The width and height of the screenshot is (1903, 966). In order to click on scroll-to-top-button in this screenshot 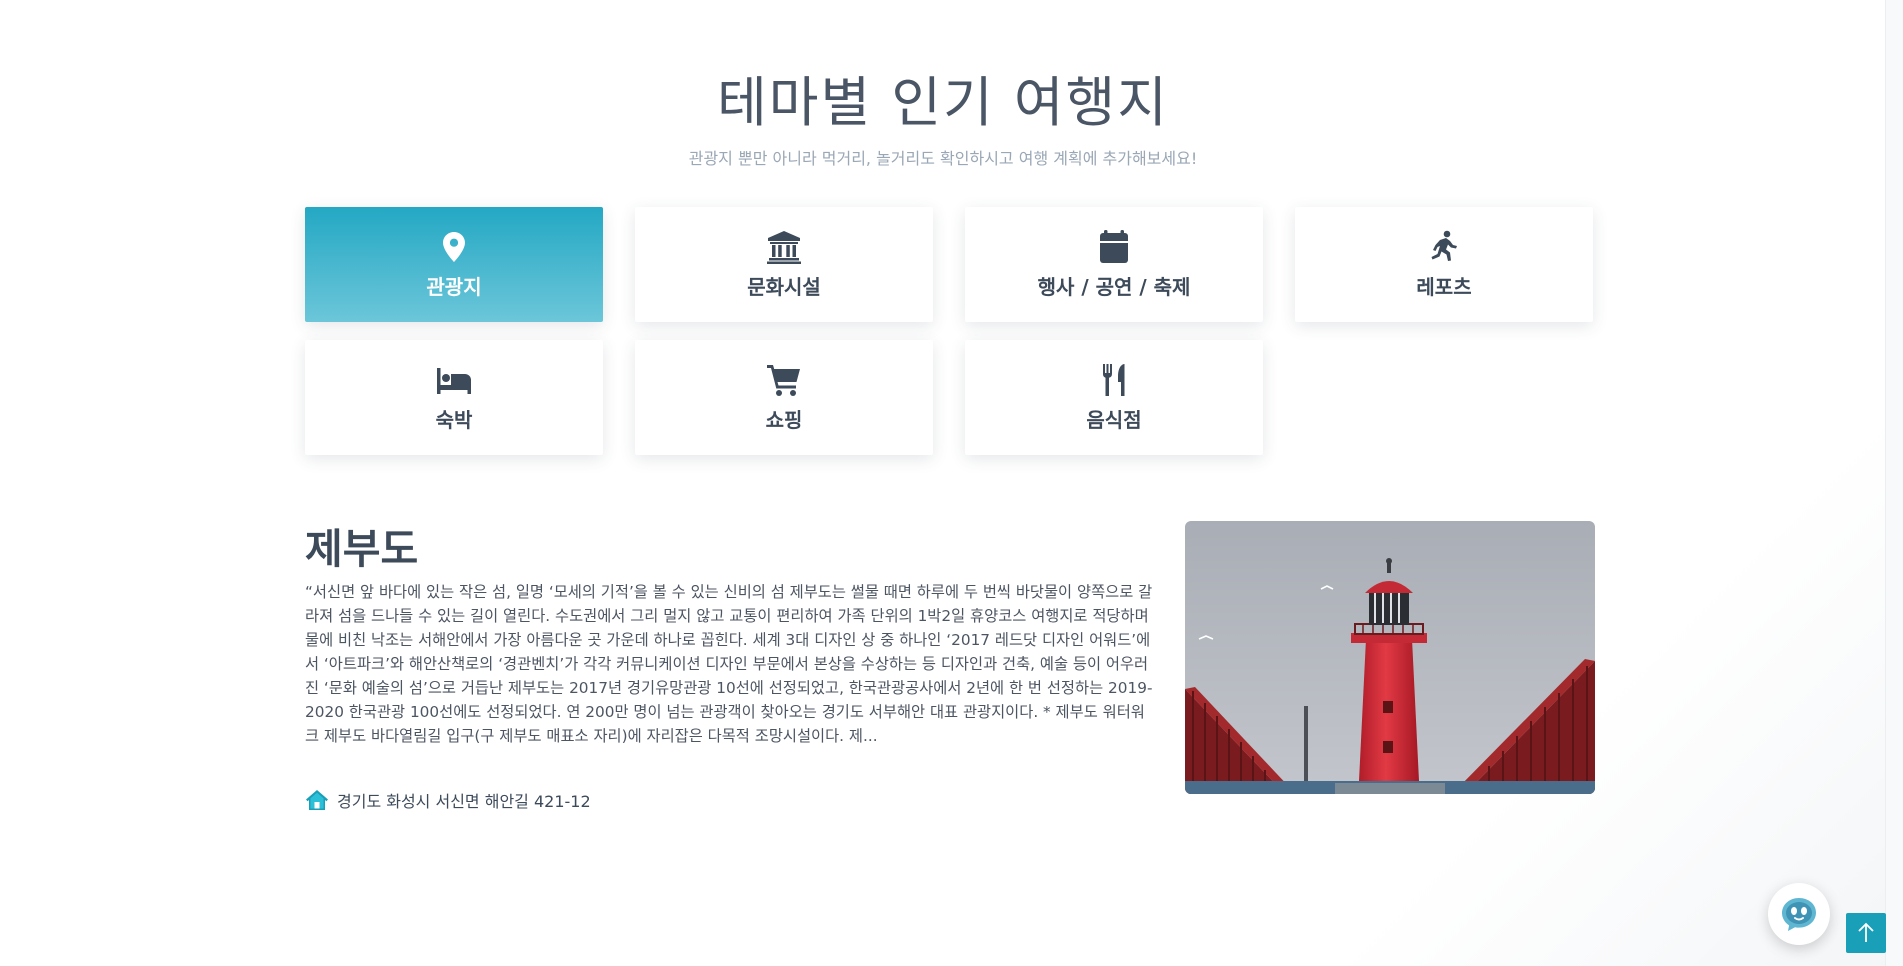, I will do `click(1866, 933)`.